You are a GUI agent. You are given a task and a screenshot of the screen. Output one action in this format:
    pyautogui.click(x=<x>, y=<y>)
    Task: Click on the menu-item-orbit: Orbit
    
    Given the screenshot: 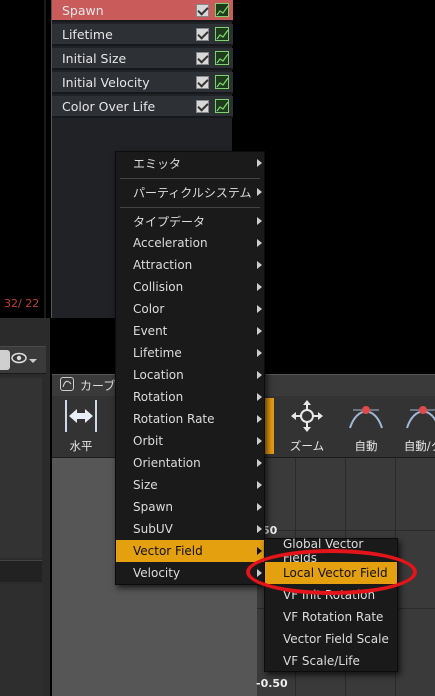 What is the action you would take?
    pyautogui.click(x=190, y=441)
    